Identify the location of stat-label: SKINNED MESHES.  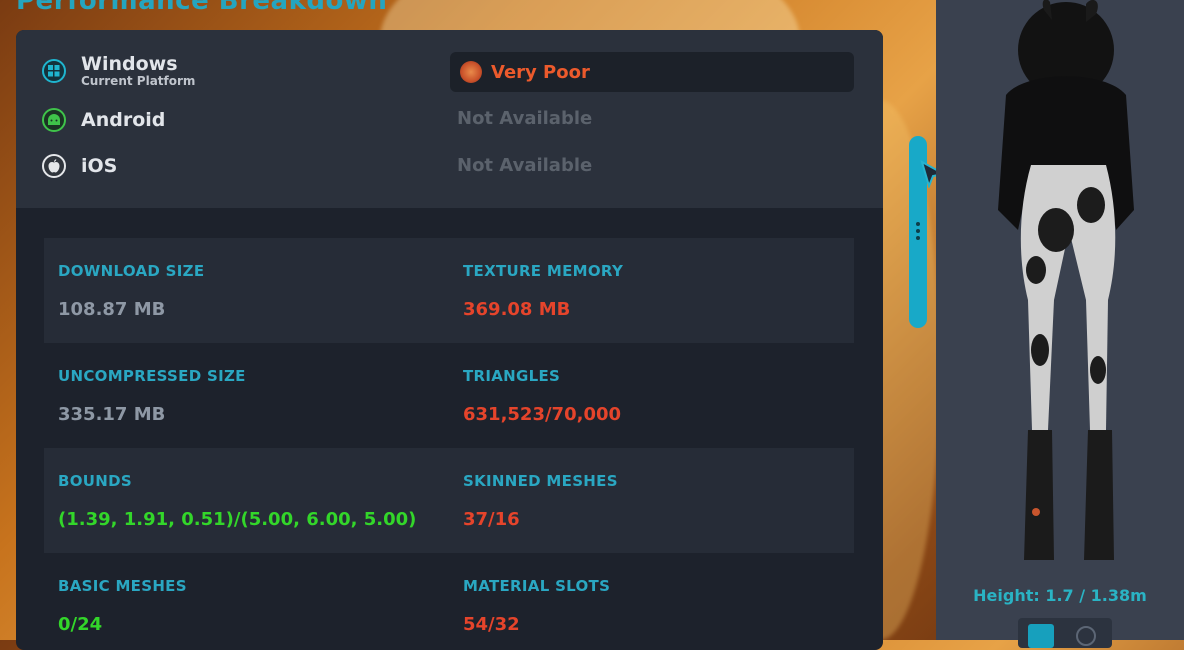
(540, 481).